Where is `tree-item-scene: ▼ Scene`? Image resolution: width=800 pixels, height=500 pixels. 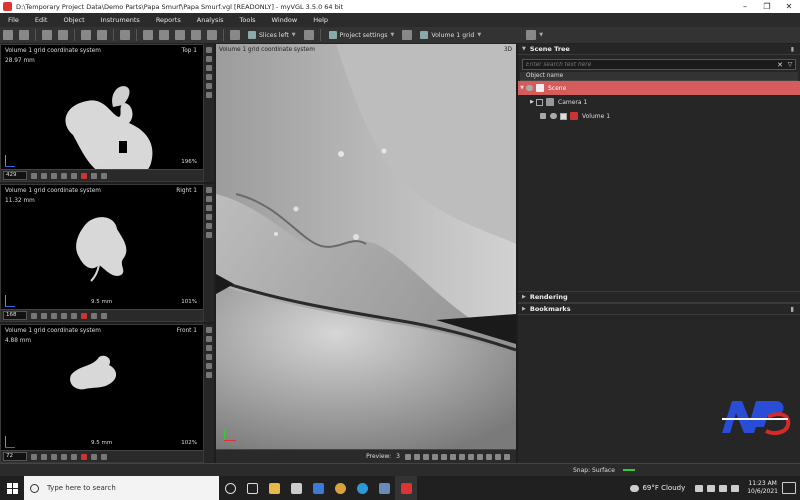 tree-item-scene: ▼ Scene is located at coordinates (659, 88).